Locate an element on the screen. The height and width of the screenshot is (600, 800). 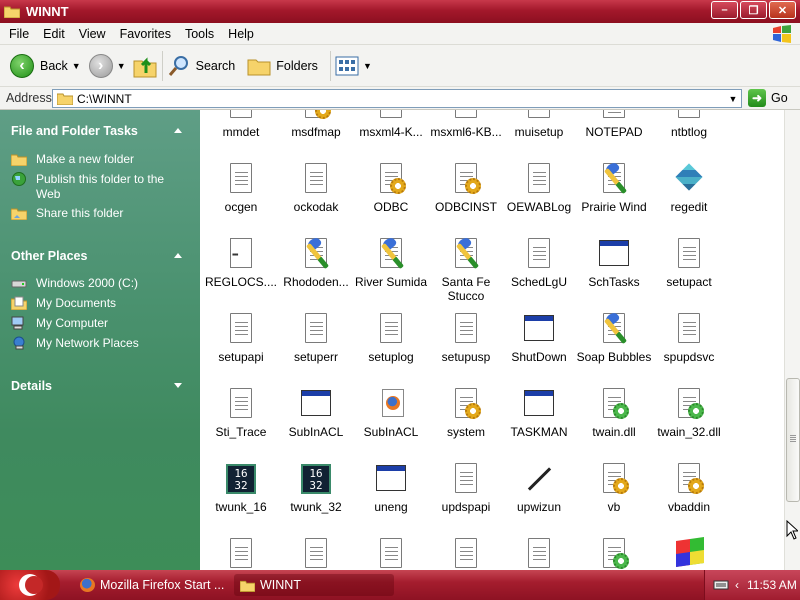
vertical-scrollbar is located at coordinates (792, 340).